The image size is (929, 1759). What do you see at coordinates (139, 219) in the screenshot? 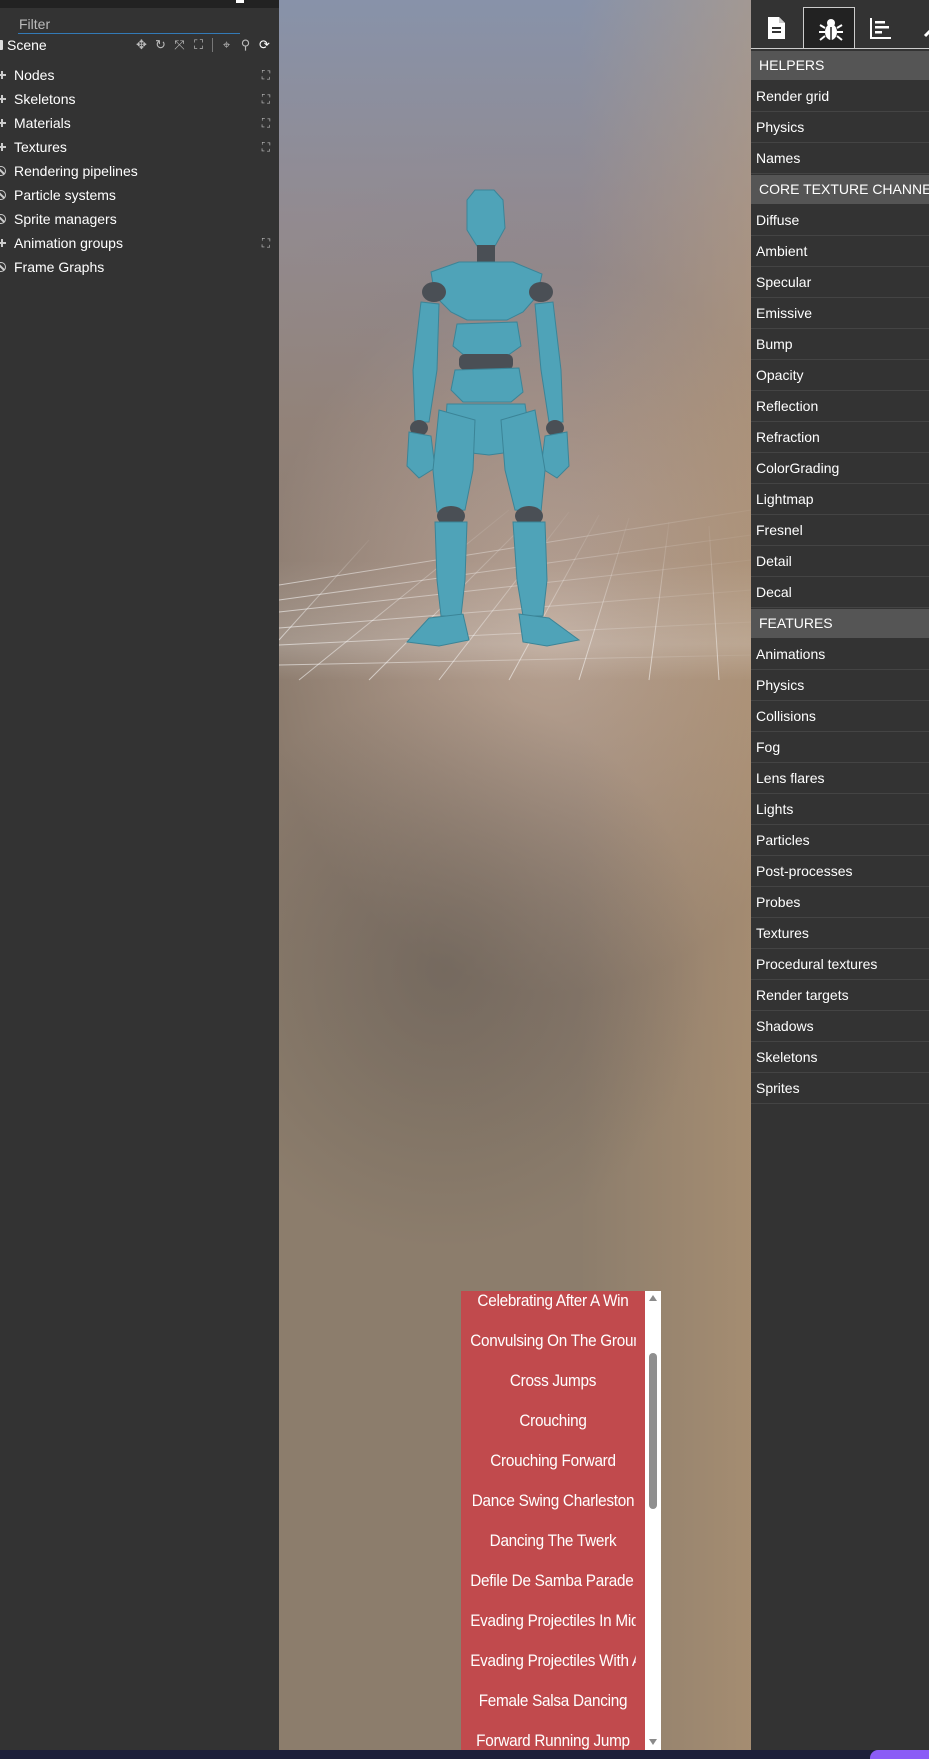
I see `tree-item-sprite-managers: Sprite managers` at bounding box center [139, 219].